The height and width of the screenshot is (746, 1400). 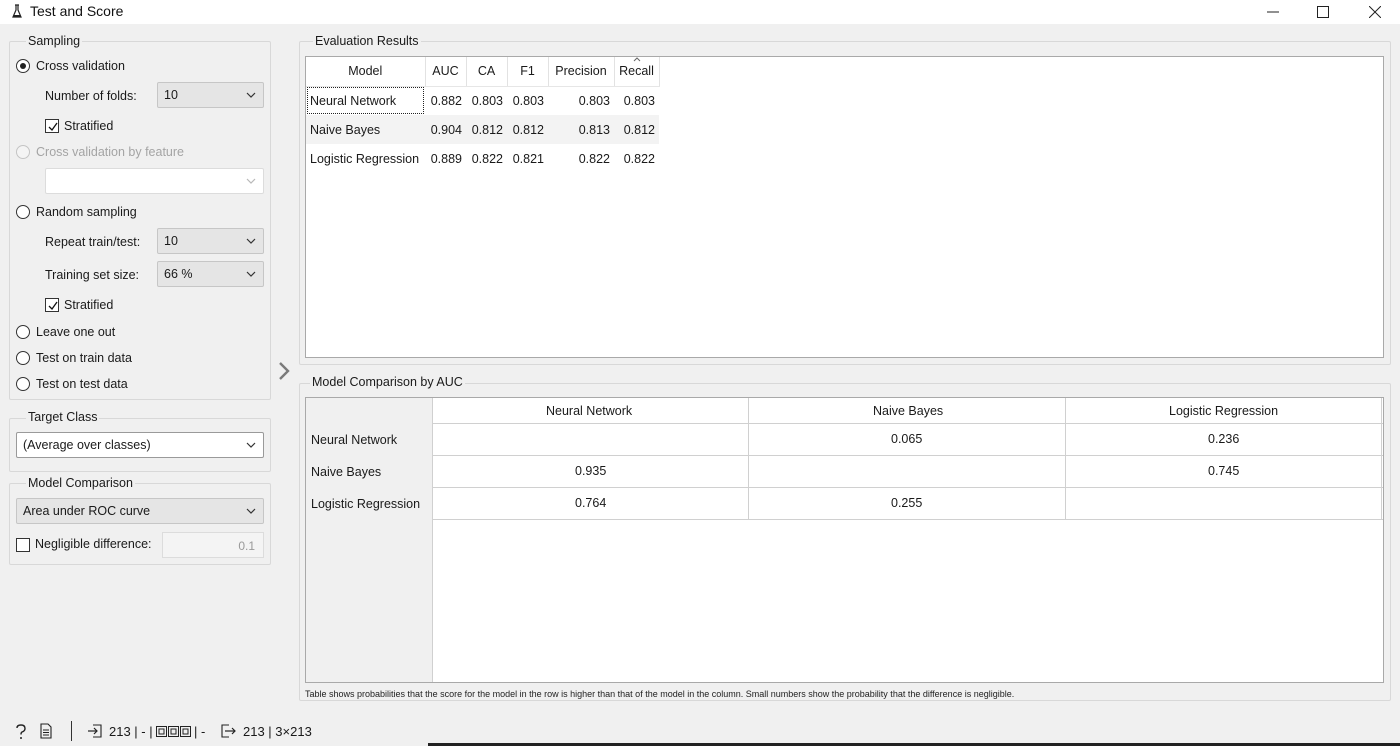 What do you see at coordinates (154, 181) in the screenshot?
I see `cv-feature-combo` at bounding box center [154, 181].